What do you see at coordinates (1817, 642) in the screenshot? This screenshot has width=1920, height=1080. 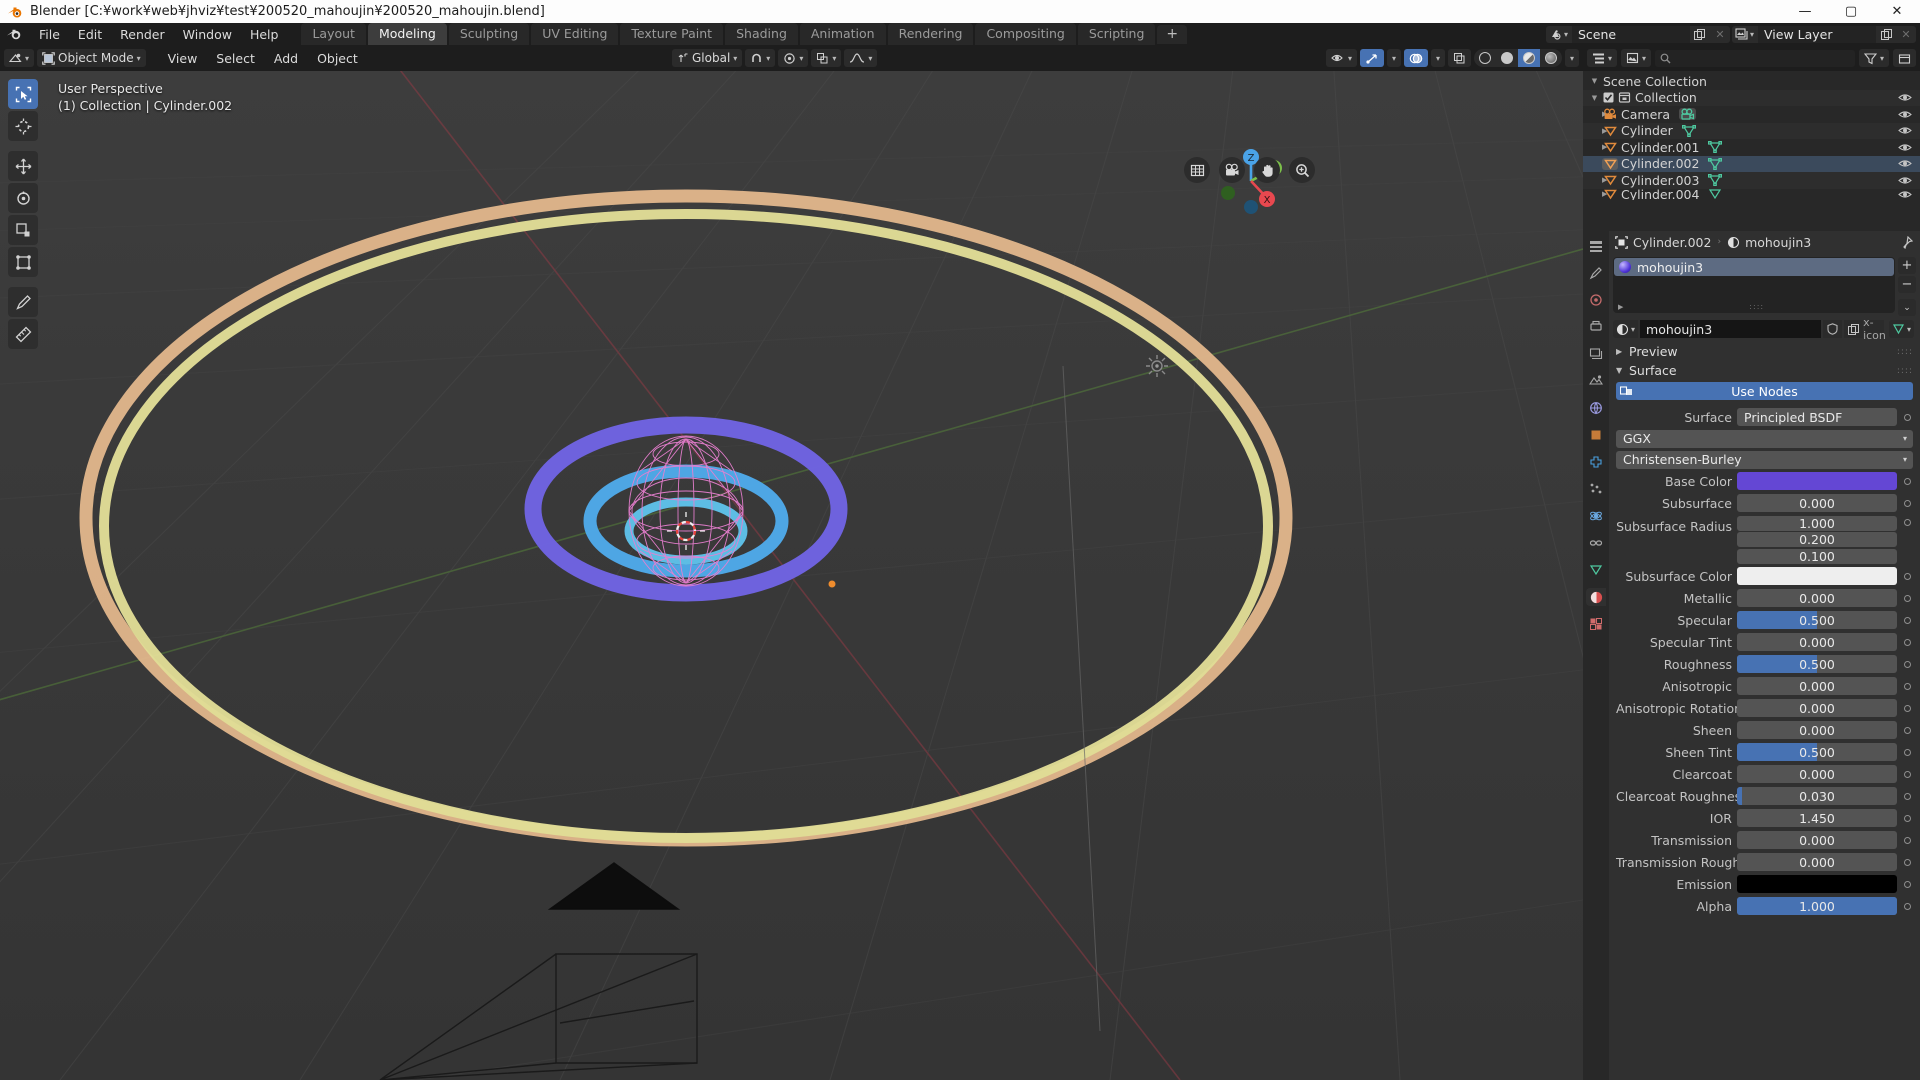 I see `specular-tint-slider: 0.000` at bounding box center [1817, 642].